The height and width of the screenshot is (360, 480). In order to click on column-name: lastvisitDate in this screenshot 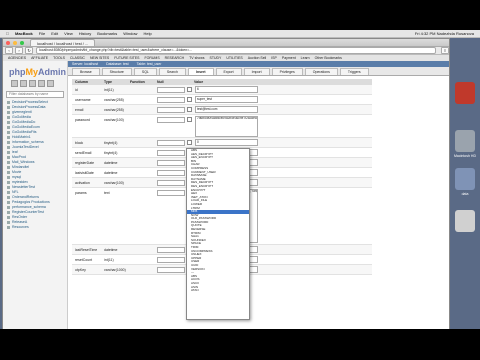, I will do `click(84, 173)`.